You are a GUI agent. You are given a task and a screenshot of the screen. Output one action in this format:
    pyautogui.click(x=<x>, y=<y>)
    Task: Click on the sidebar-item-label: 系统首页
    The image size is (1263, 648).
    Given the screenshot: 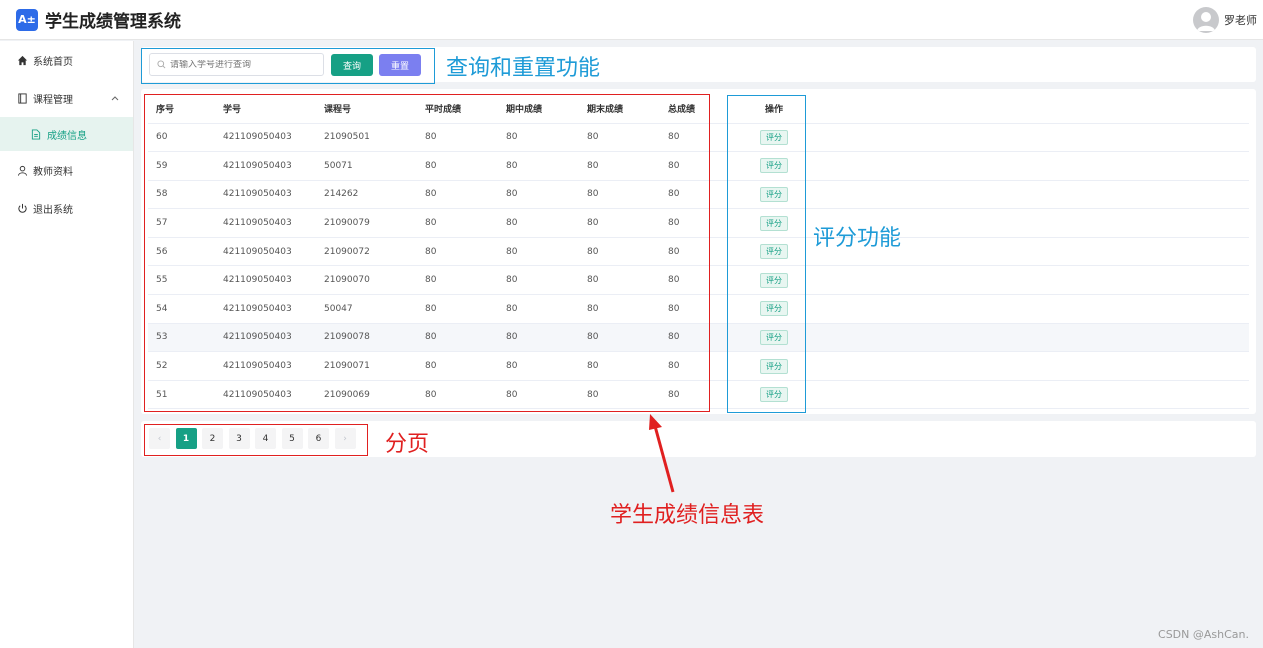 What is the action you would take?
    pyautogui.click(x=53, y=62)
    